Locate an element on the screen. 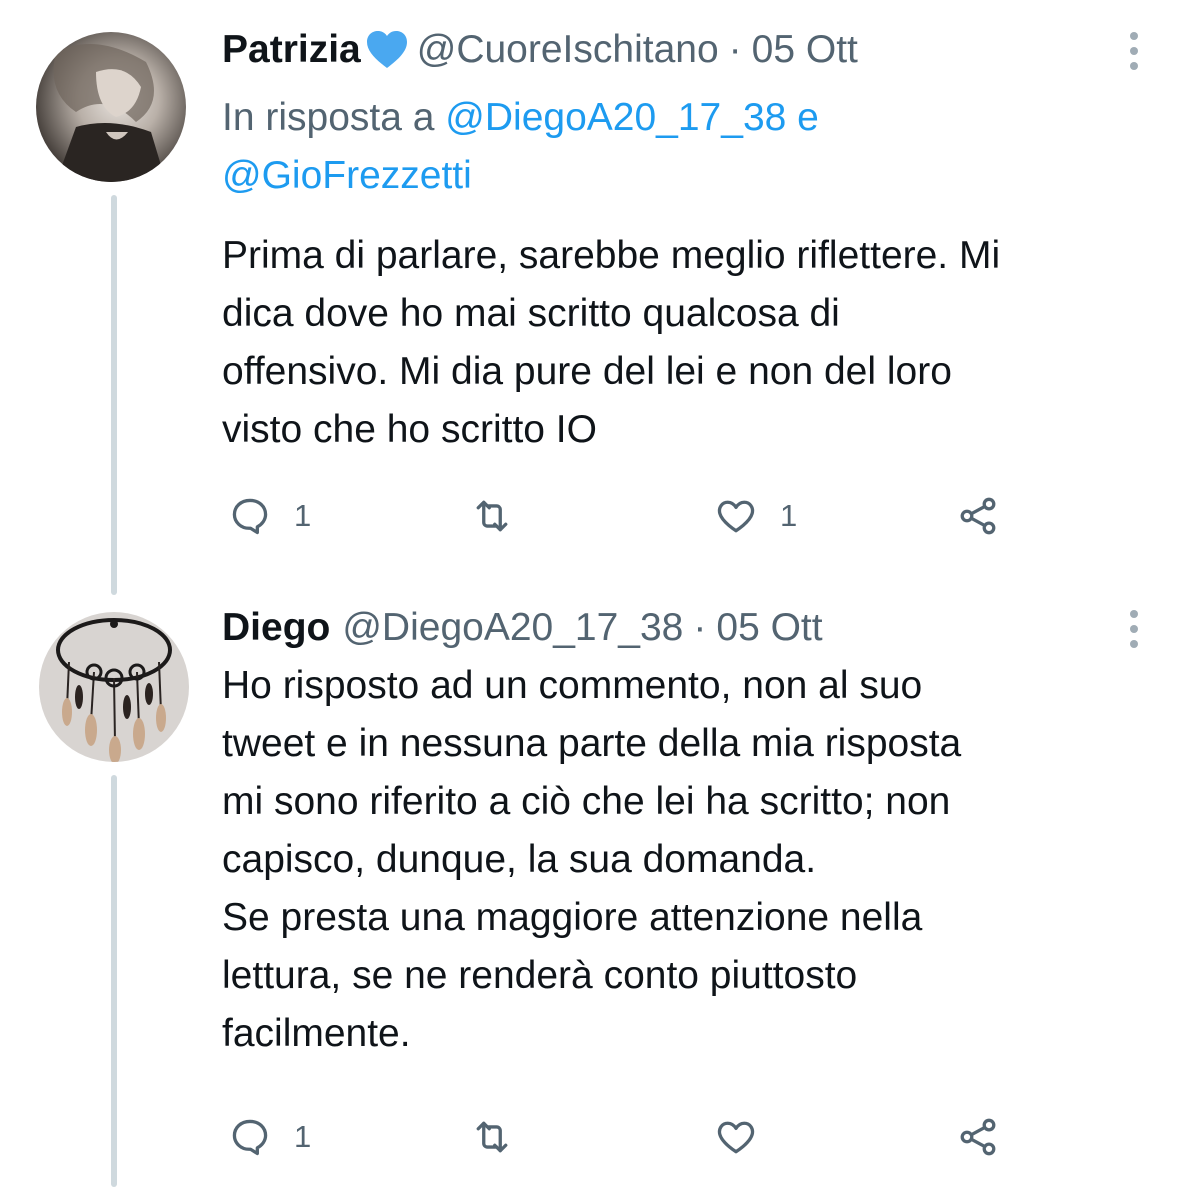  author-handle: @DiegoA20_17_38 is located at coordinates (512, 628).